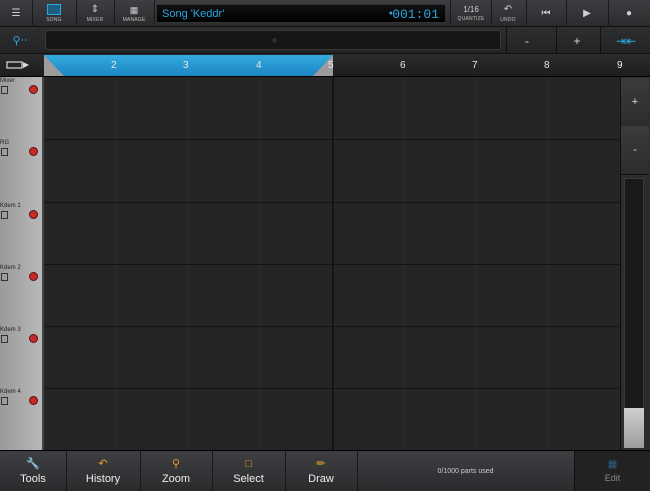  I want to click on manage-icon: ▦, so click(134, 9).